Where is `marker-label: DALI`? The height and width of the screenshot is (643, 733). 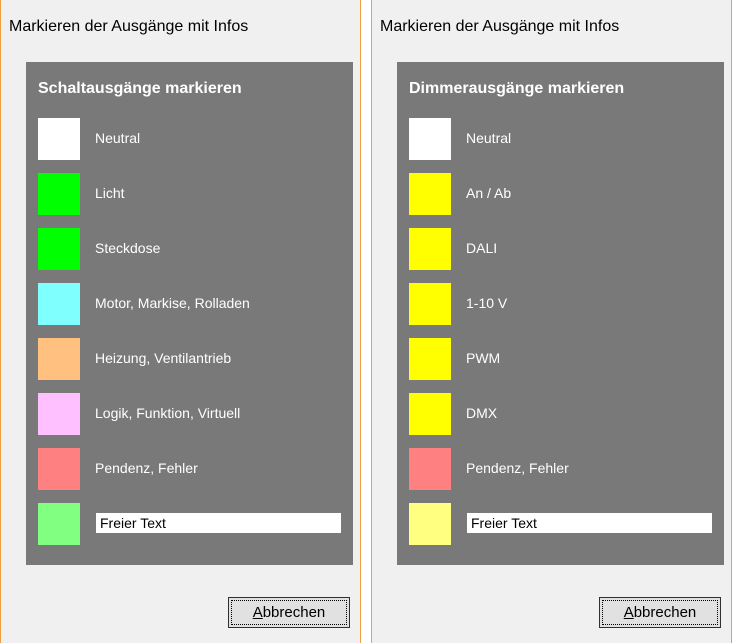 marker-label: DALI is located at coordinates (482, 248).